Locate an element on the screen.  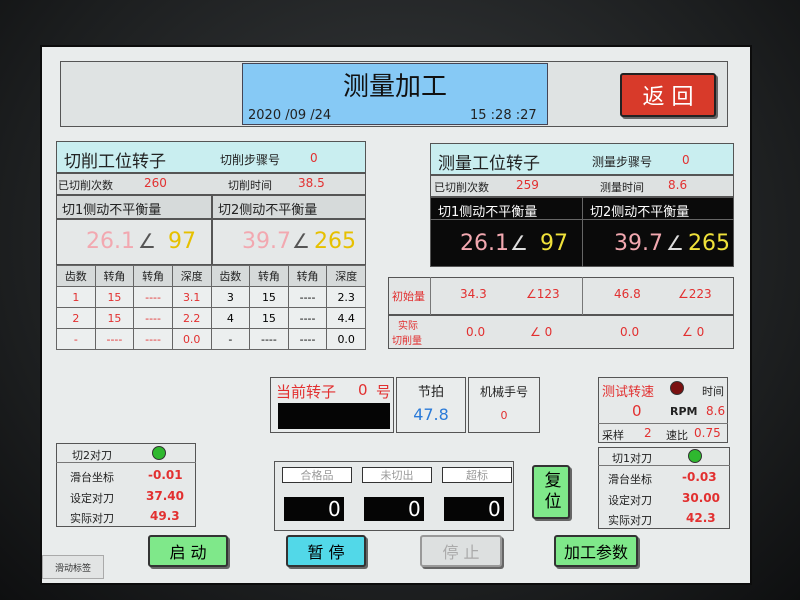
uncut-counter-value: 0 is located at coordinates (414, 509).